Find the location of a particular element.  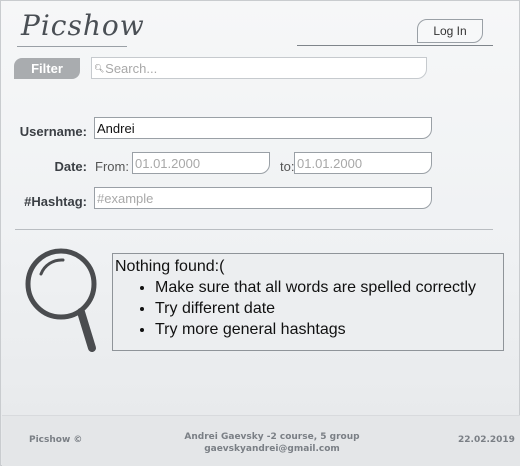

footer-email: gaevskyandrei@gmail.com is located at coordinates (272, 449).